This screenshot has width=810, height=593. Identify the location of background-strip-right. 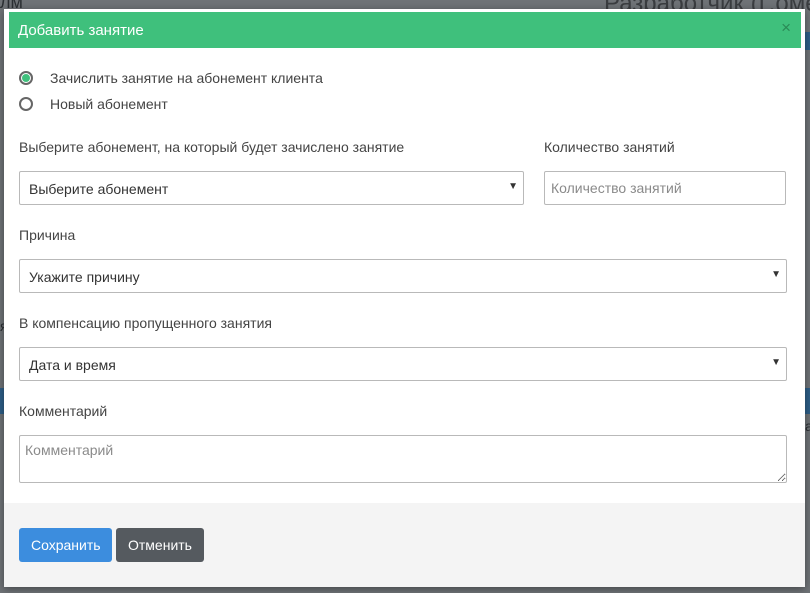
(807, 401).